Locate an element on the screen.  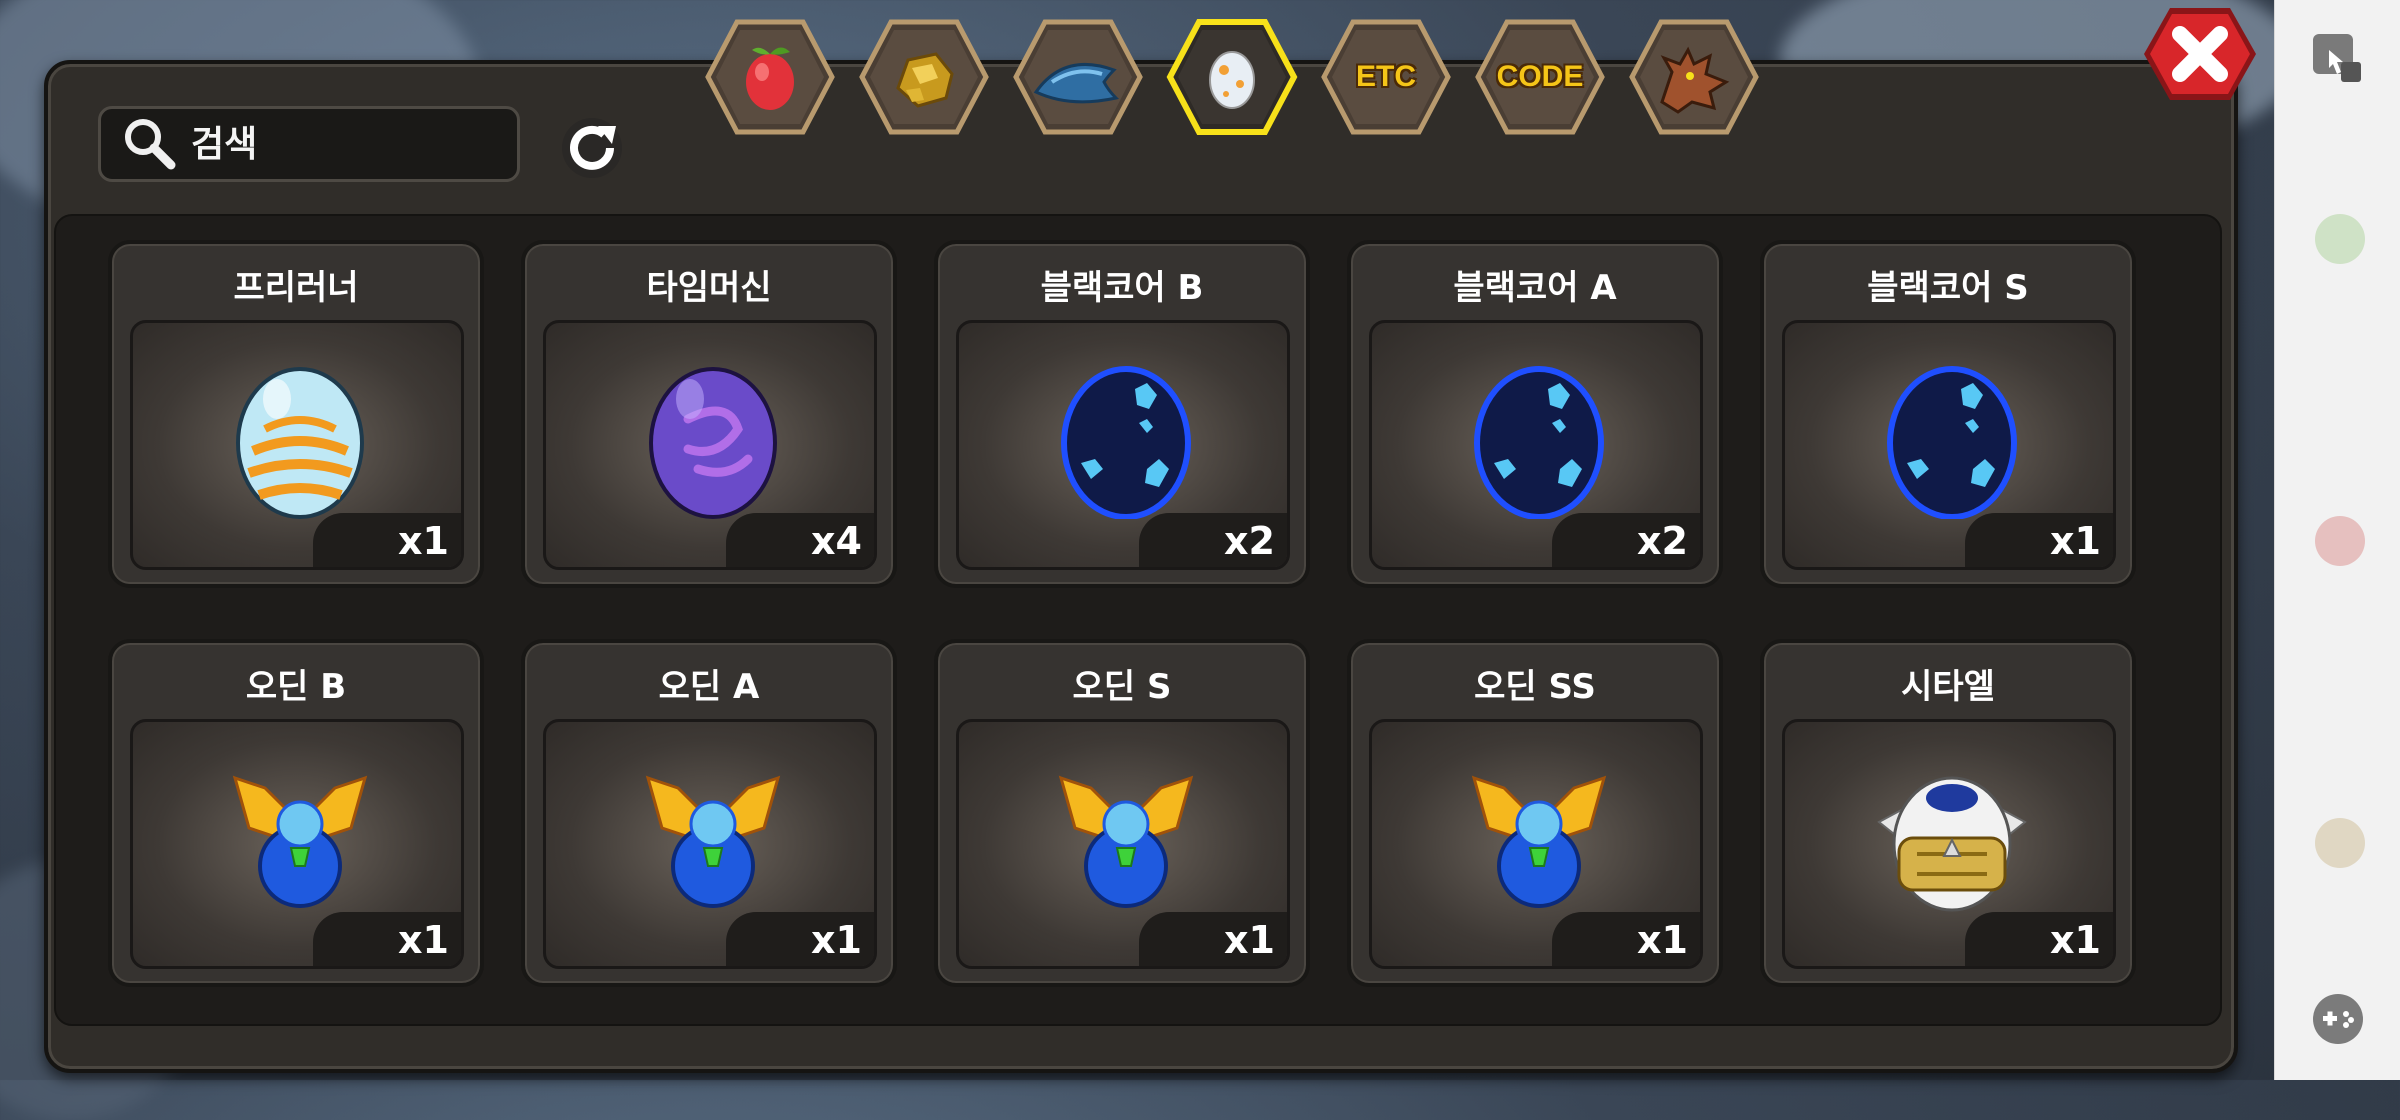
item-quantity: x4 is located at coordinates (800, 540).